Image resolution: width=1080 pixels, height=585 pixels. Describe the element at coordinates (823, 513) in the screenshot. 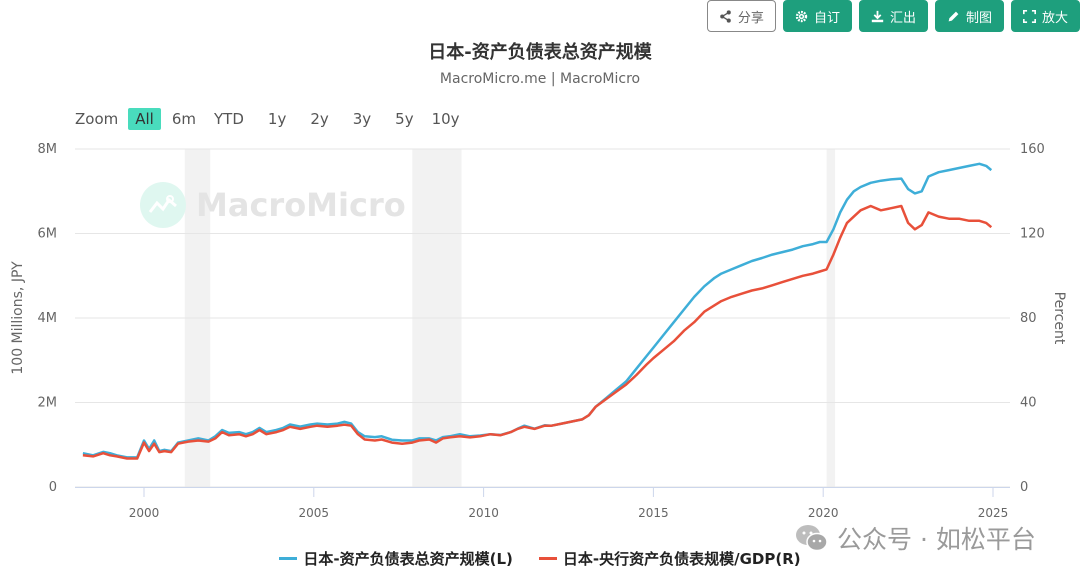

I see `x-tick-label: 2020` at that location.